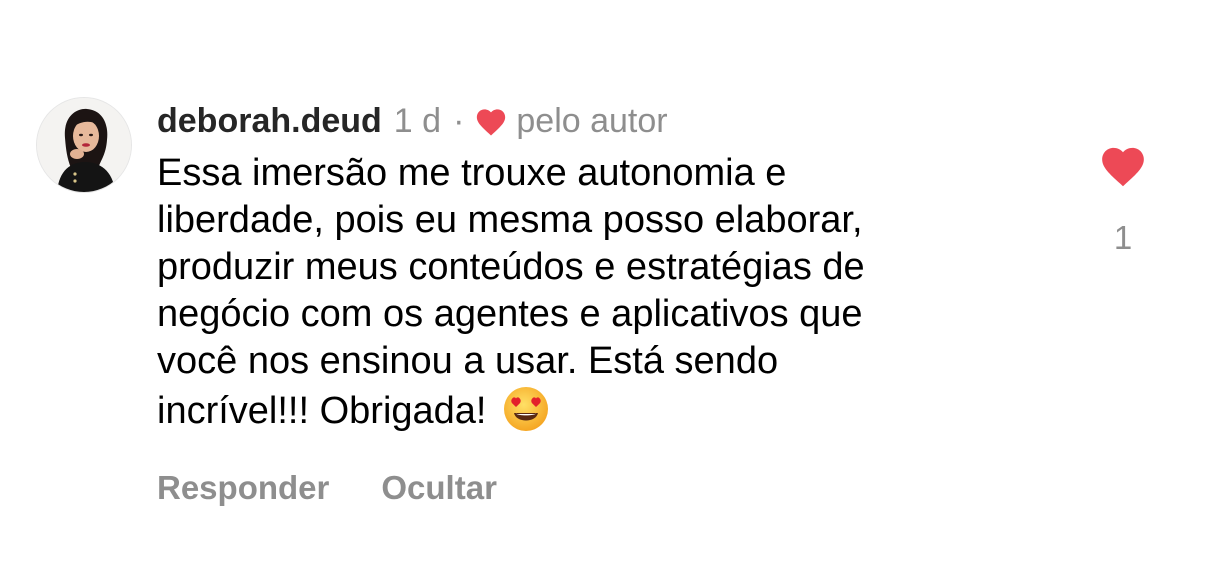  I want to click on like-column: 1, so click(1123, 200).